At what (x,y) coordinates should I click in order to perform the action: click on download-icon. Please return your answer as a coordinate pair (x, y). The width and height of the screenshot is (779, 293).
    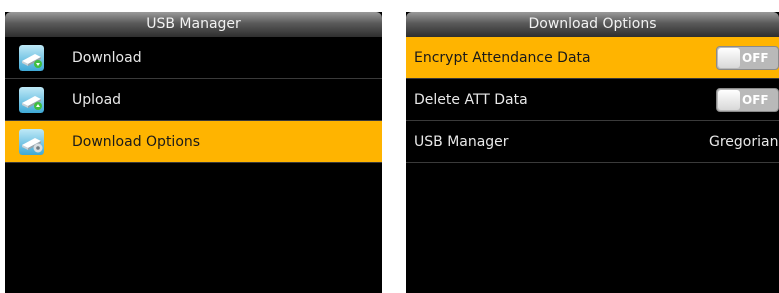
    Looking at the image, I should click on (31, 58).